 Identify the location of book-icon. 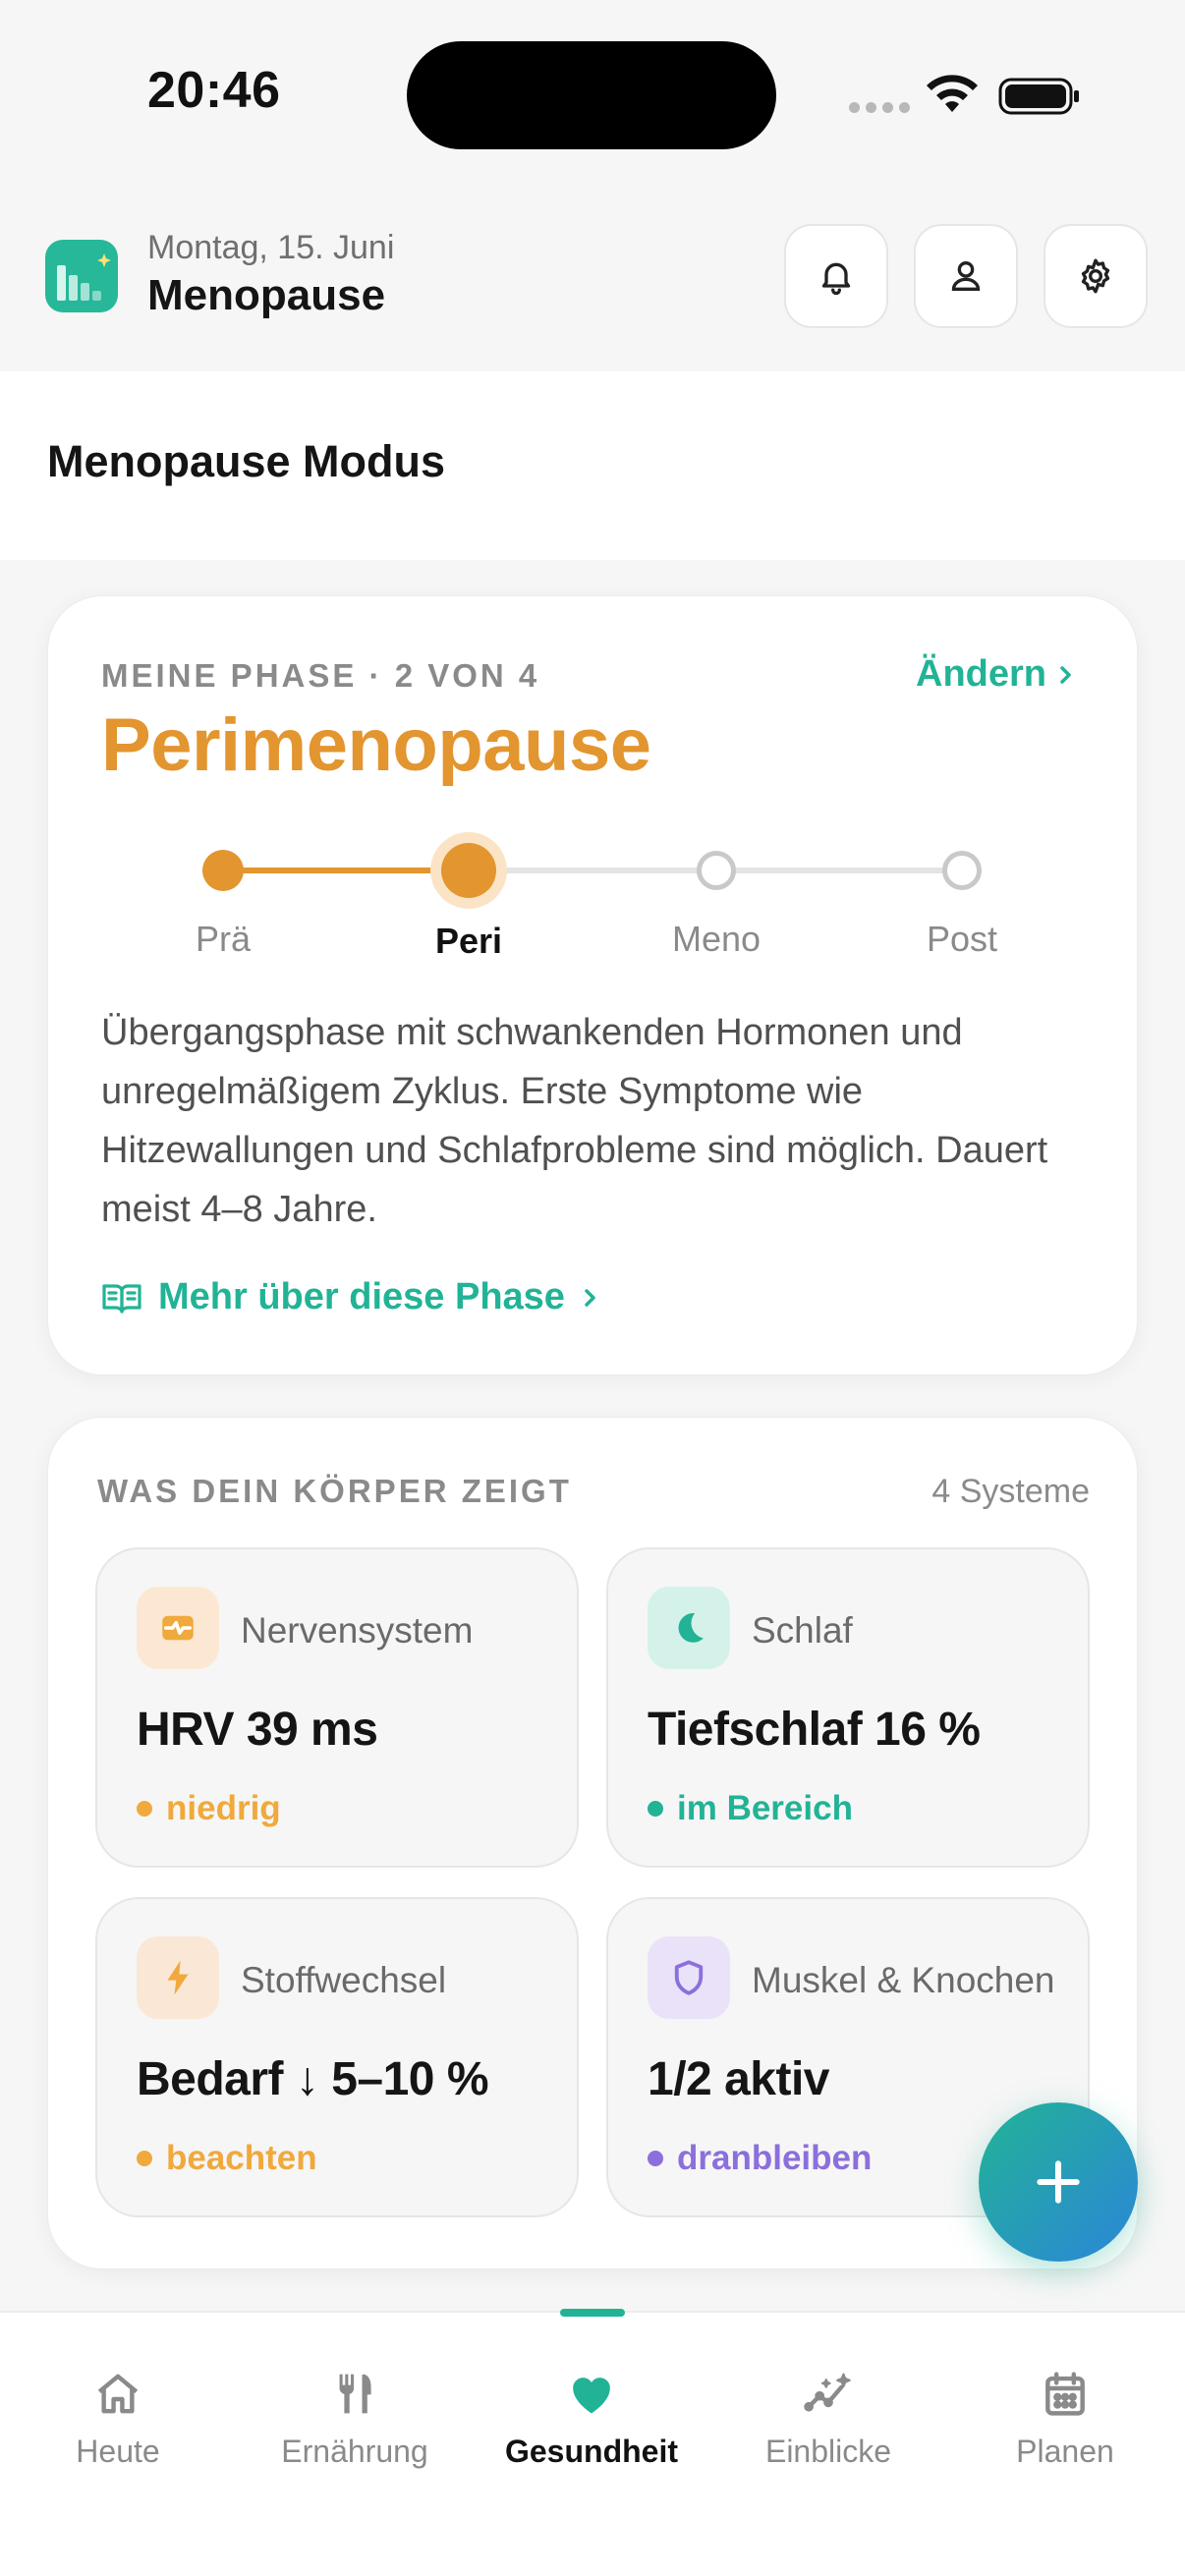
(122, 1298).